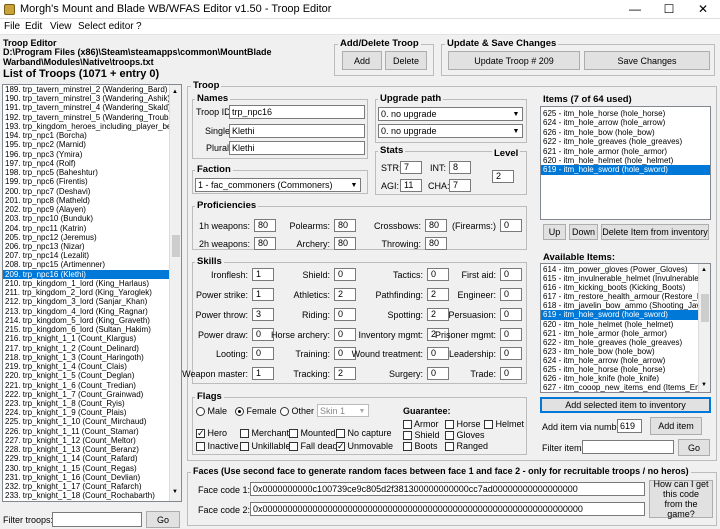  I want to click on gender-male: Male, so click(211, 411).